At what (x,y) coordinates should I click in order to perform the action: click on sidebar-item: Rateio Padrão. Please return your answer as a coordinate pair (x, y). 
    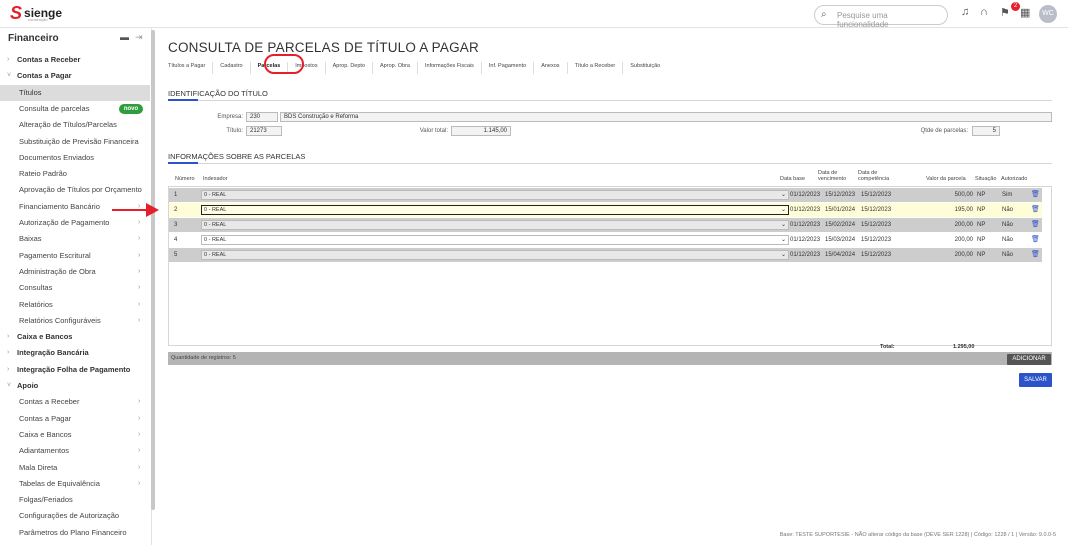
    Looking at the image, I should click on (75, 174).